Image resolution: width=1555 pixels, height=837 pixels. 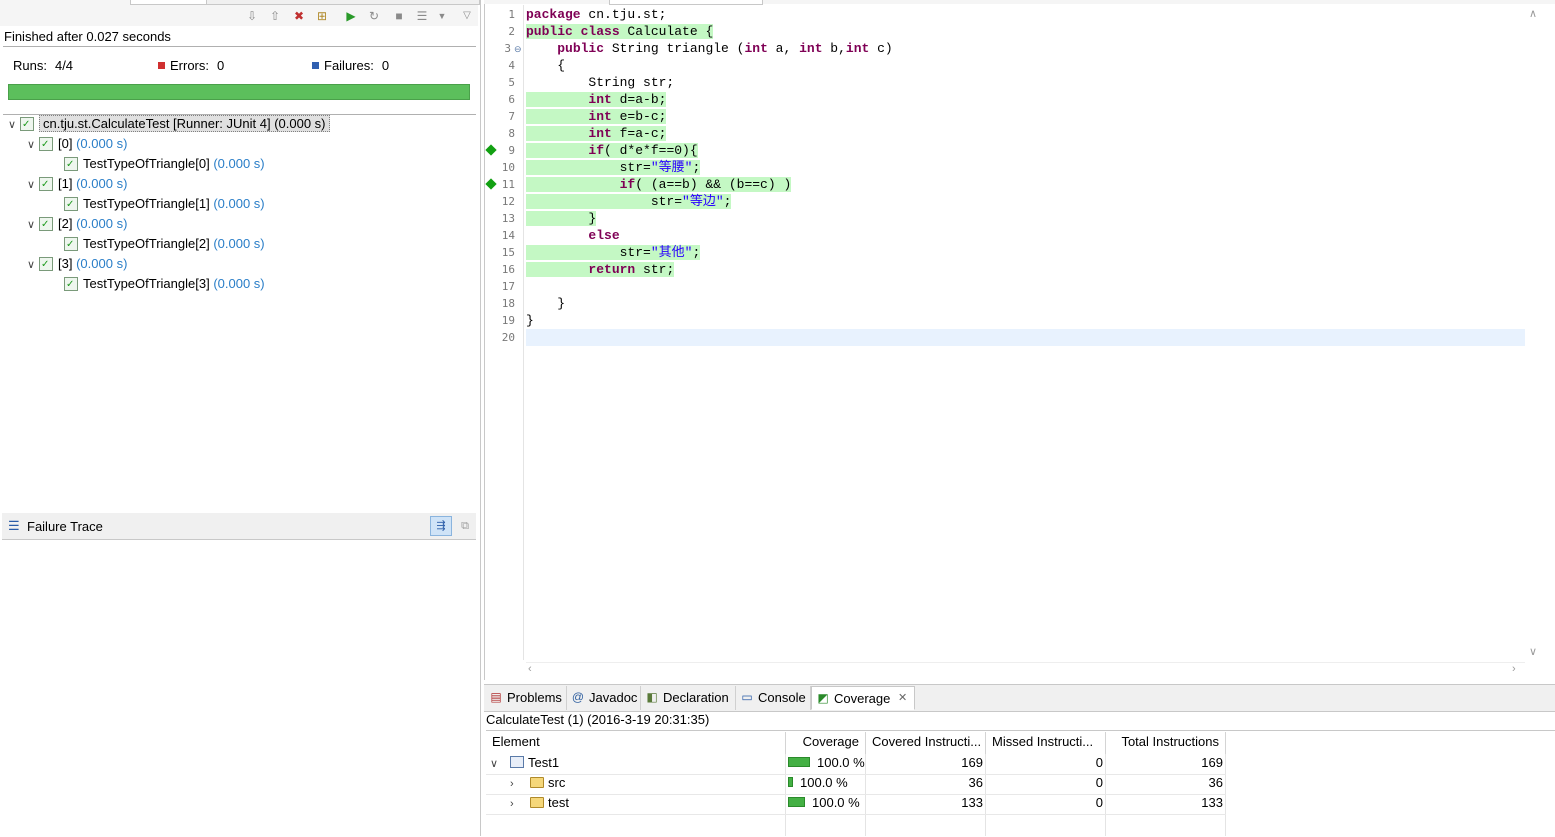 What do you see at coordinates (322, 16) in the screenshot?
I see `scroll-lock-icon: ⊞` at bounding box center [322, 16].